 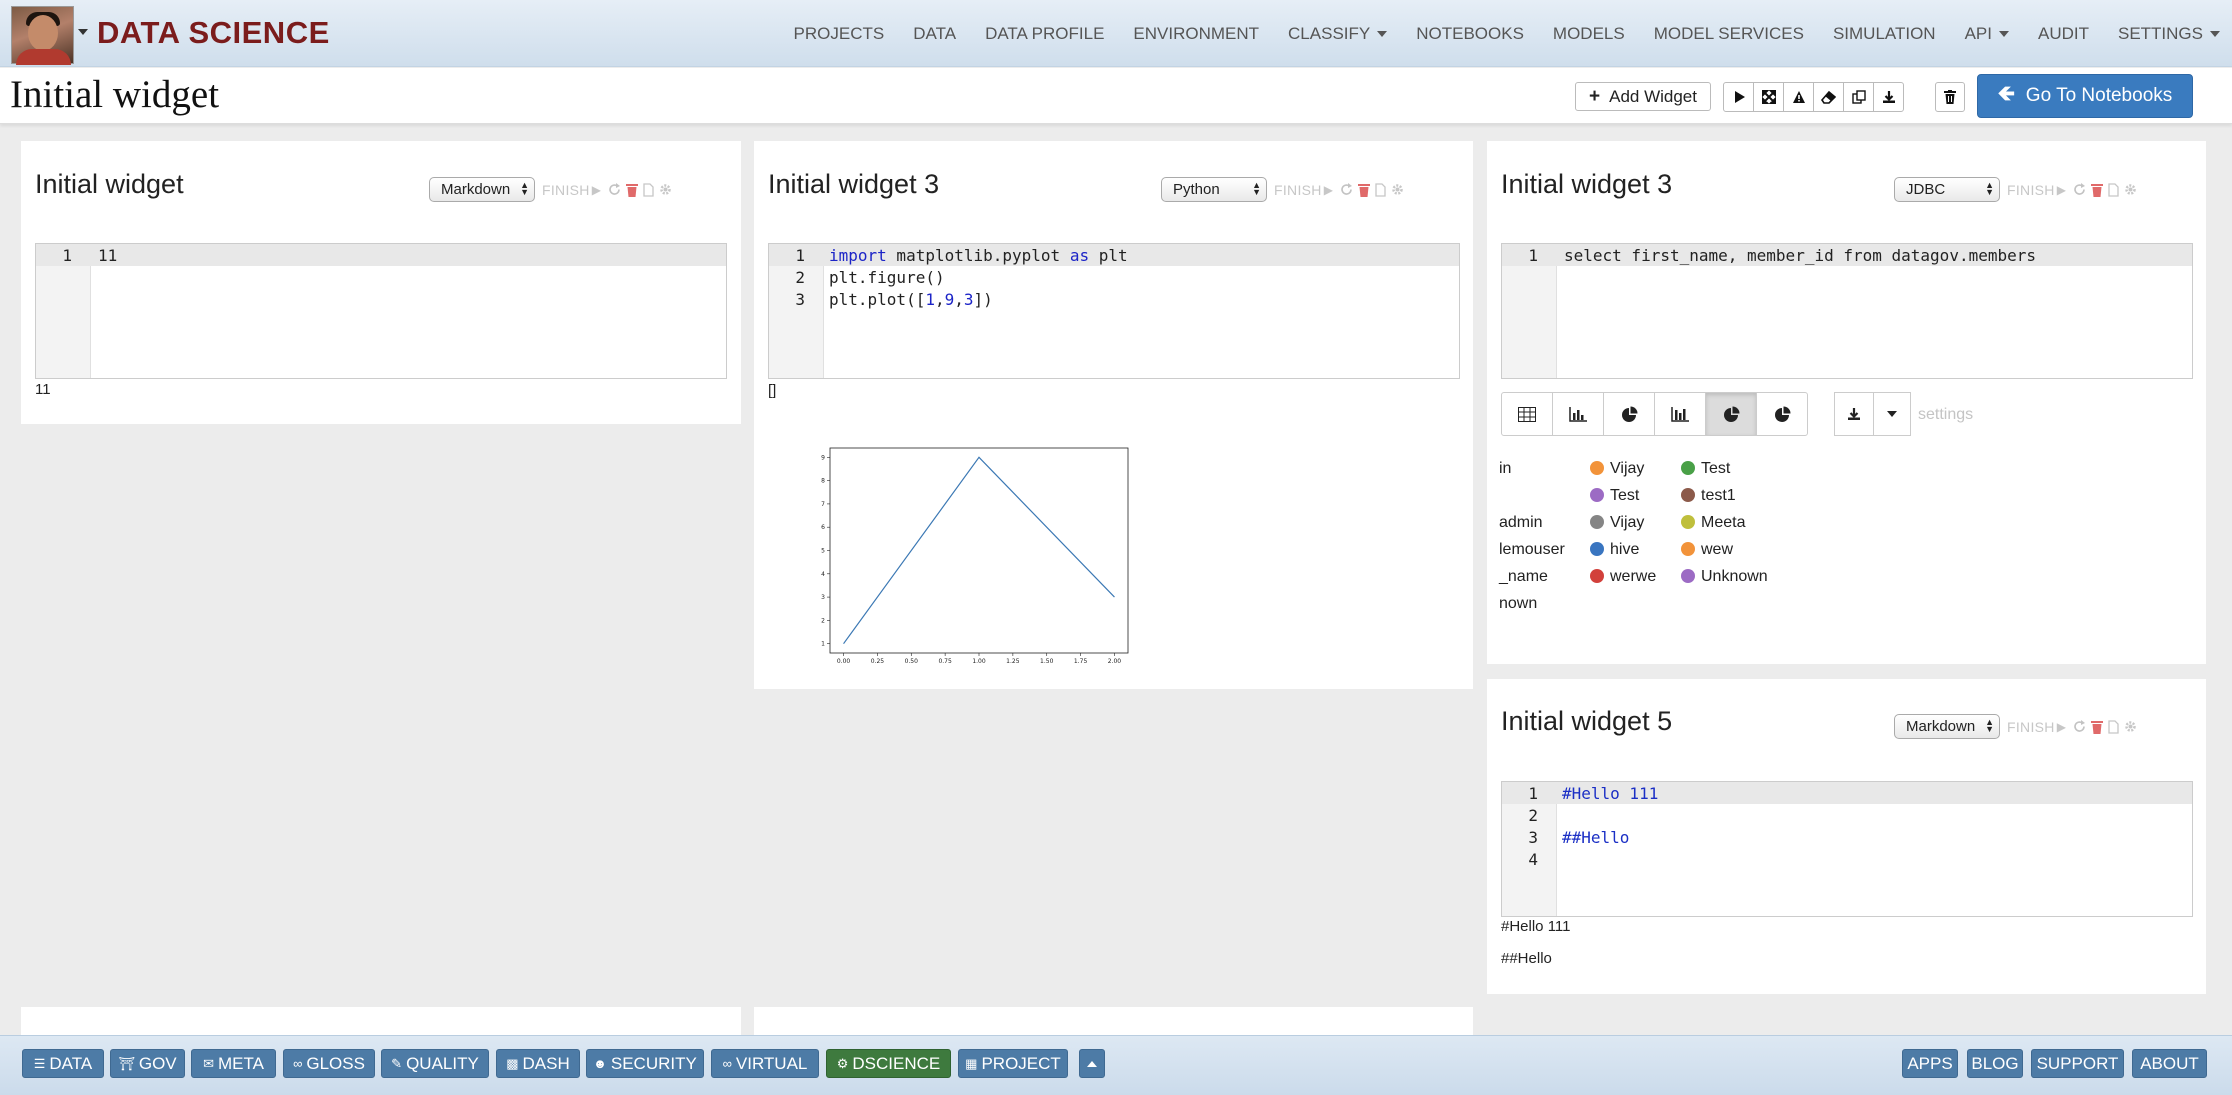 What do you see at coordinates (1724, 522) in the screenshot?
I see `legend-item: Meeta` at bounding box center [1724, 522].